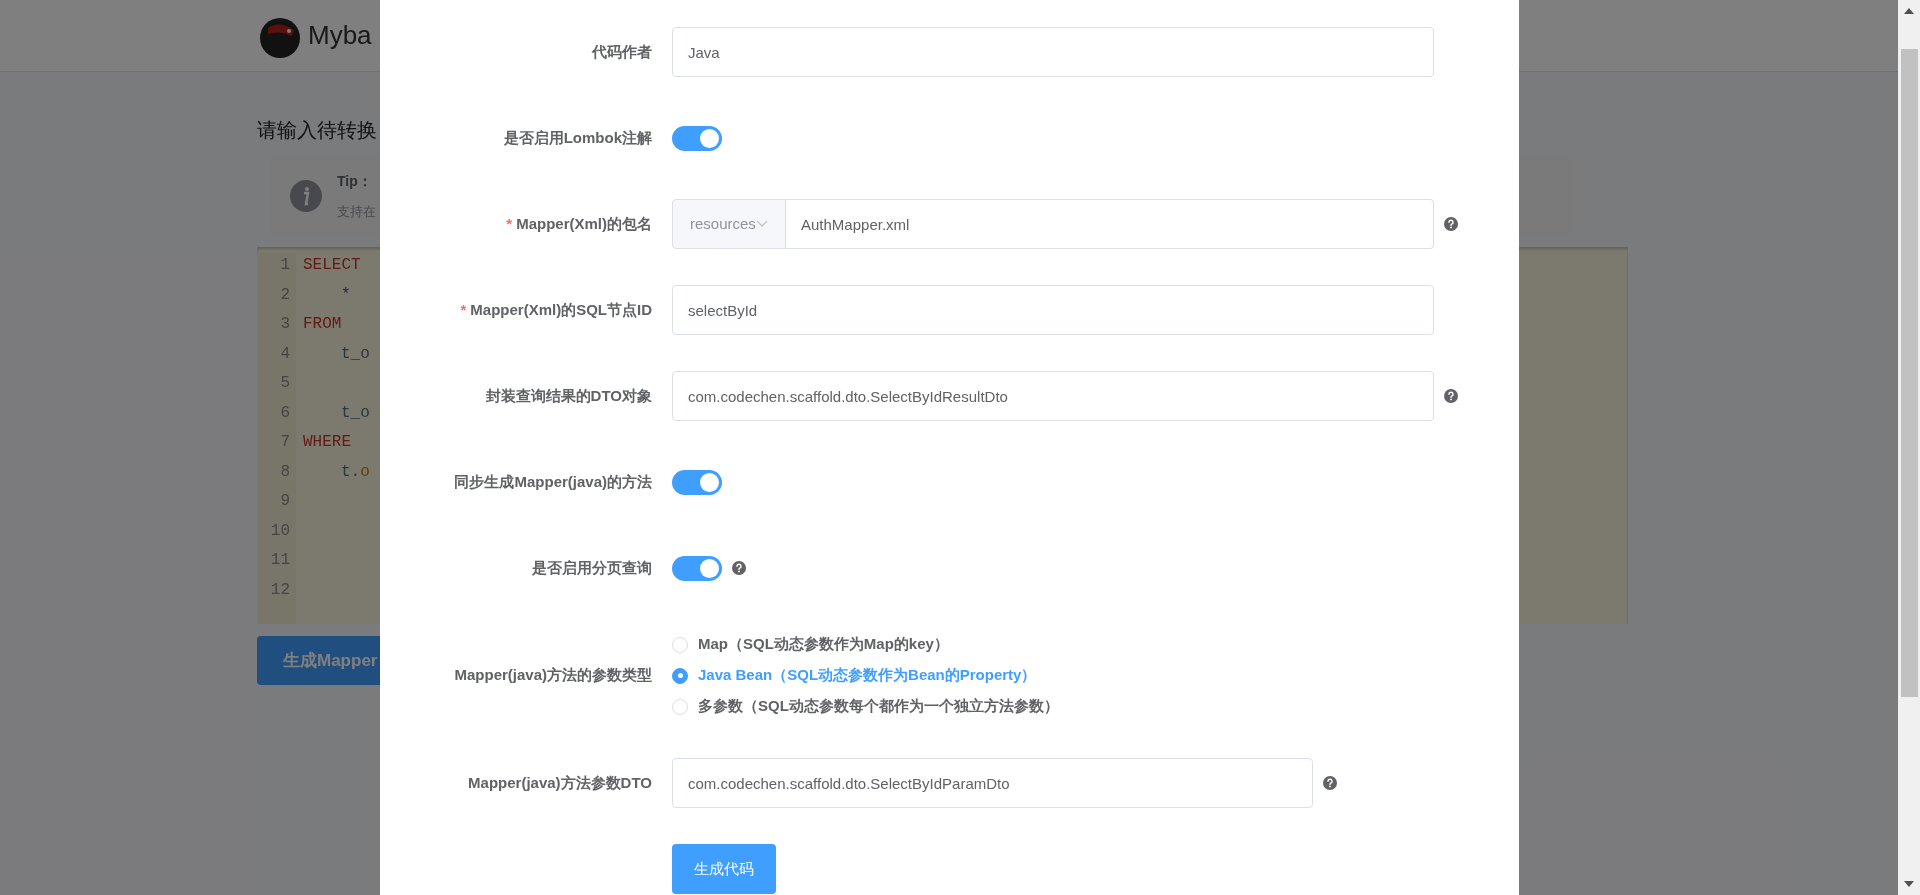 The image size is (1920, 895). What do you see at coordinates (622, 51) in the screenshot?
I see `field-label: 代码作者` at bounding box center [622, 51].